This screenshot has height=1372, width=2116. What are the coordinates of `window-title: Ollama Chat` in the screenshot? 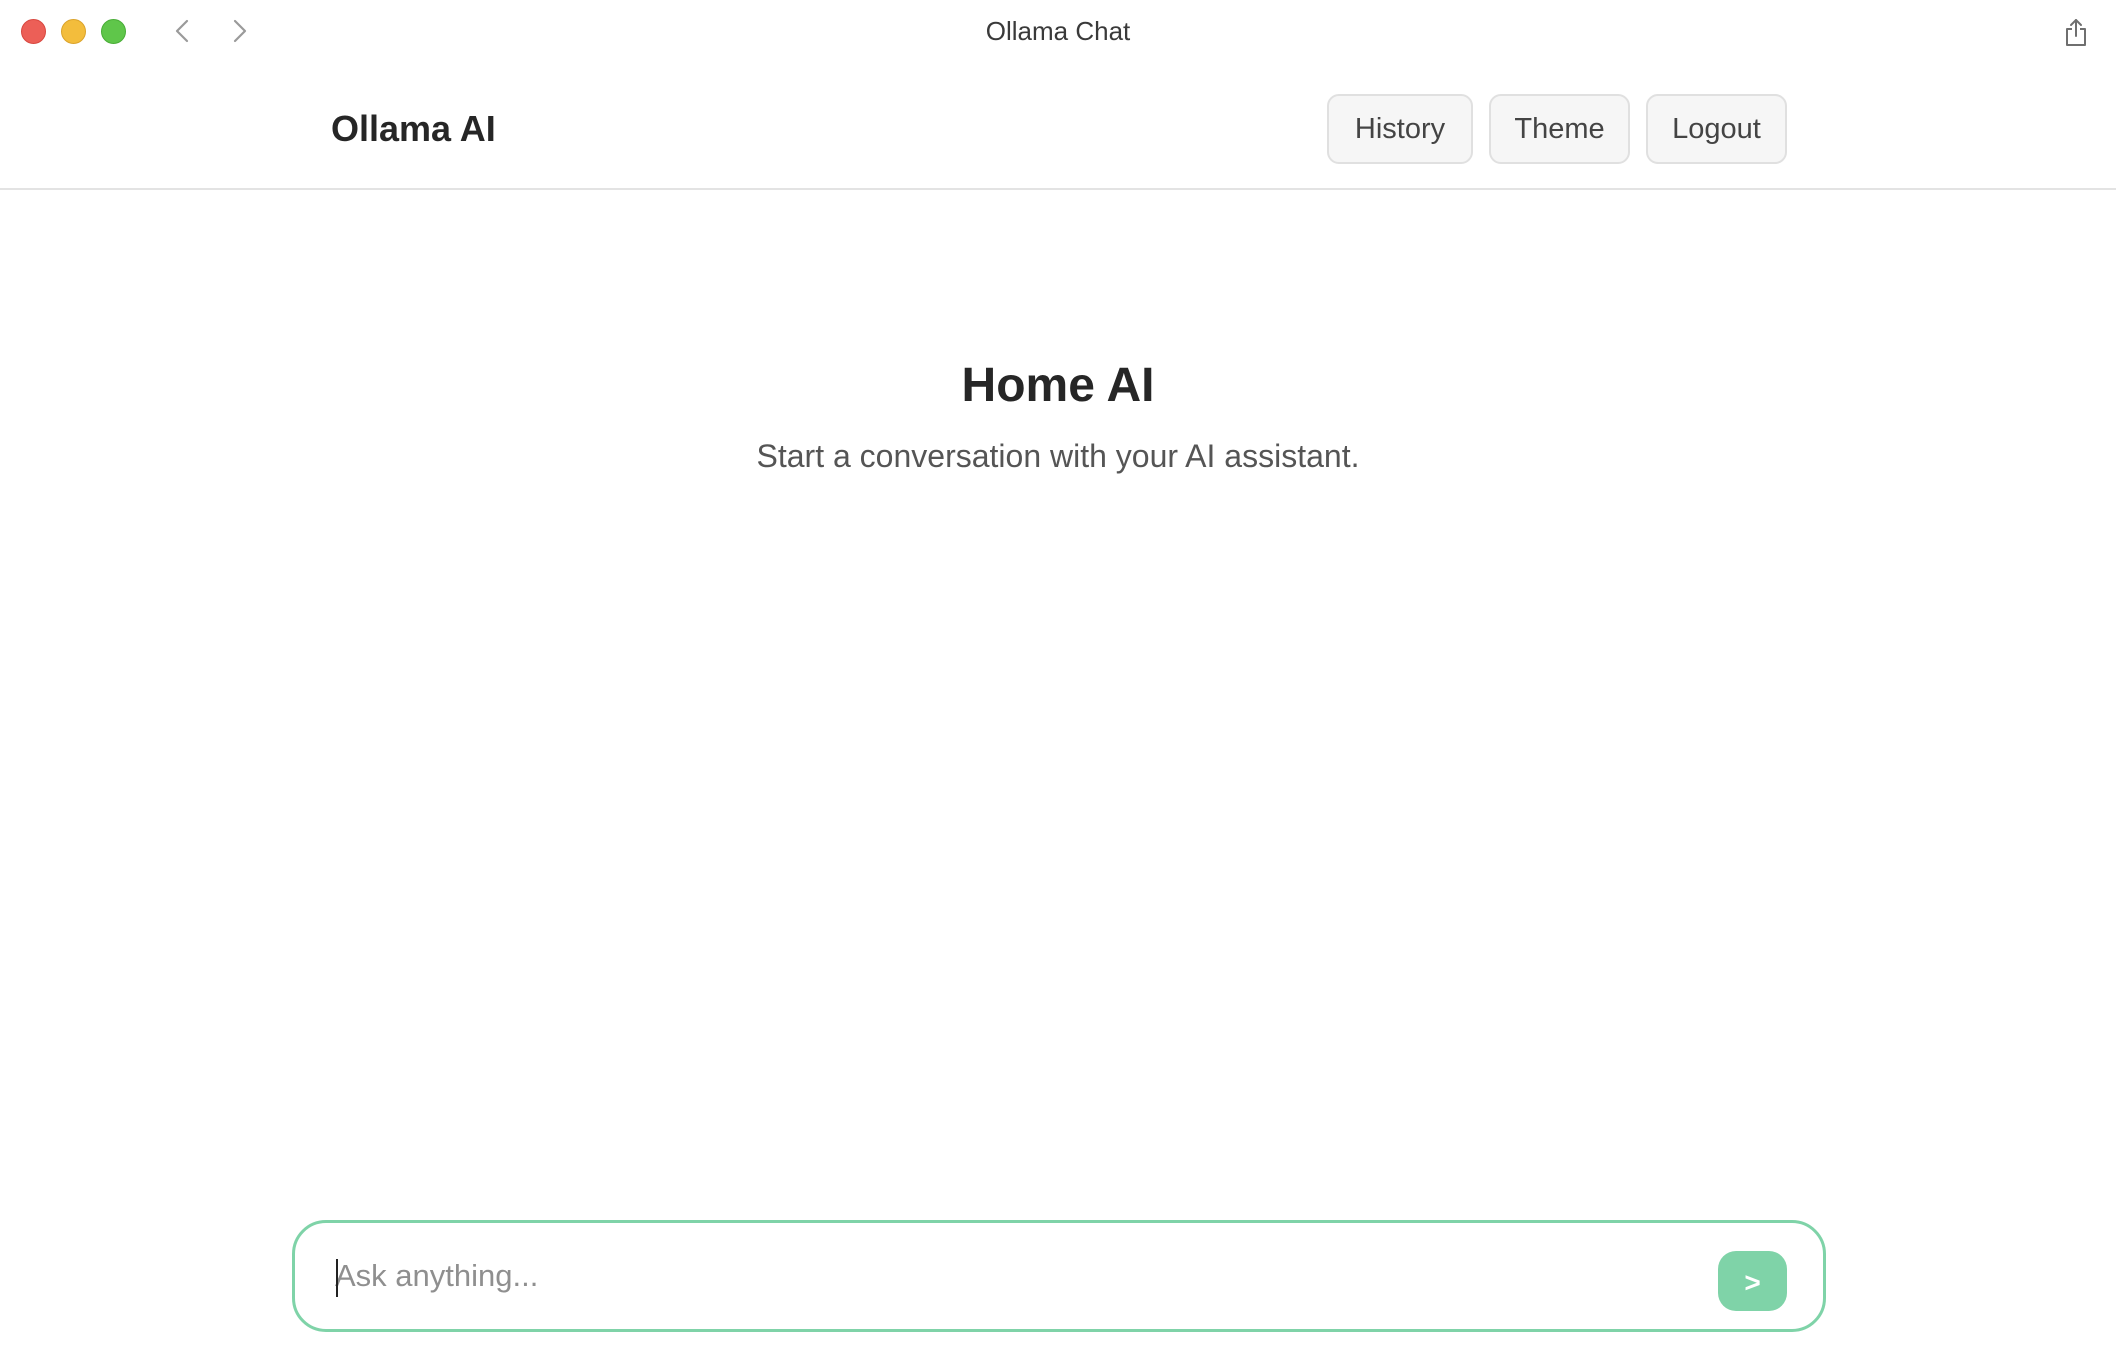 It's located at (1058, 31).